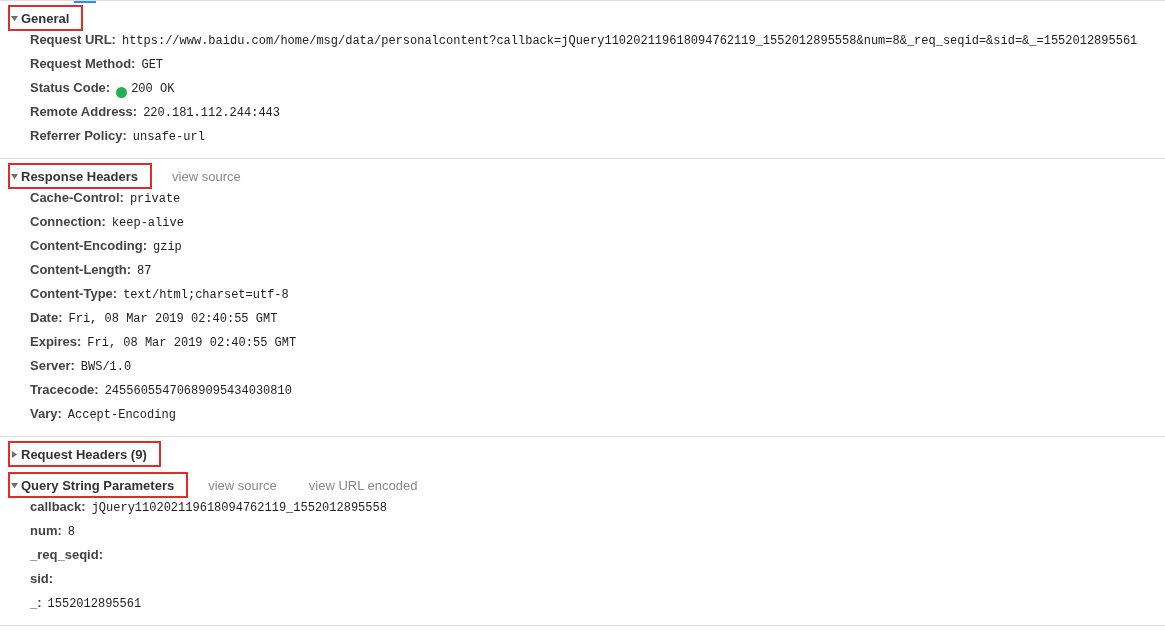  Describe the element at coordinates (363, 485) in the screenshot. I see `view-link: view URL encoded` at that location.